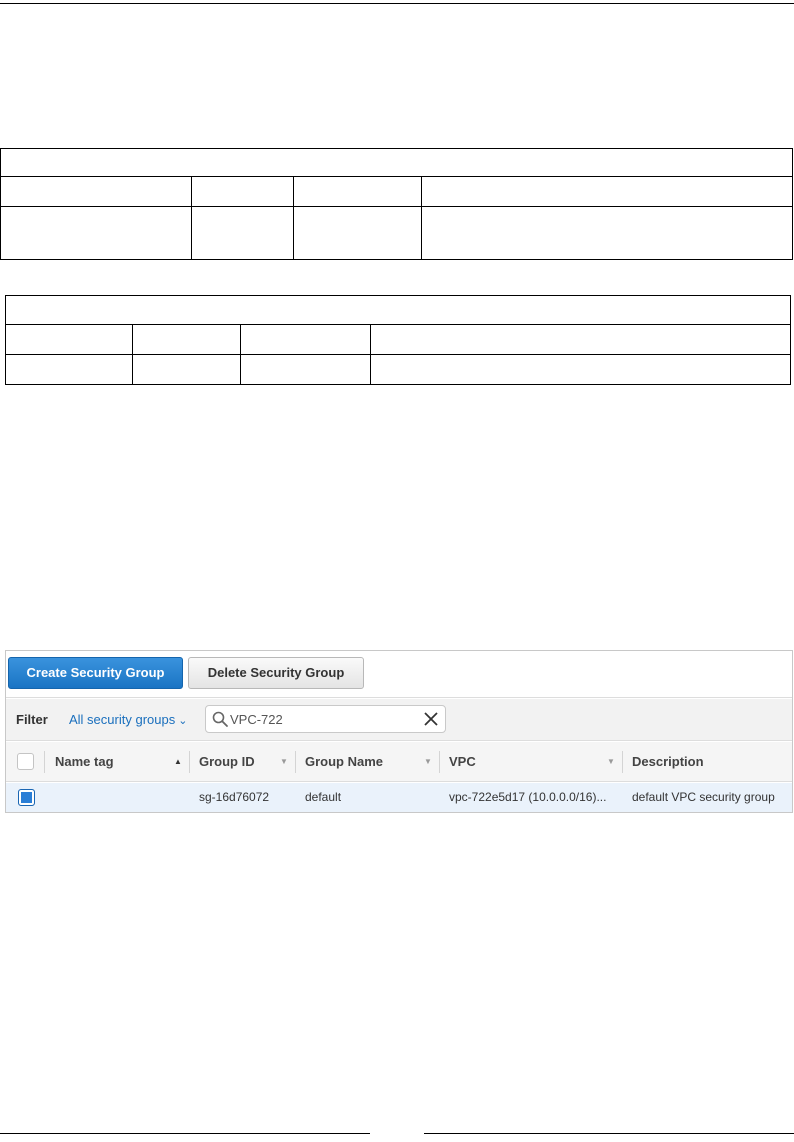 This screenshot has height=1142, width=794. What do you see at coordinates (322, 719) in the screenshot?
I see `search-input` at bounding box center [322, 719].